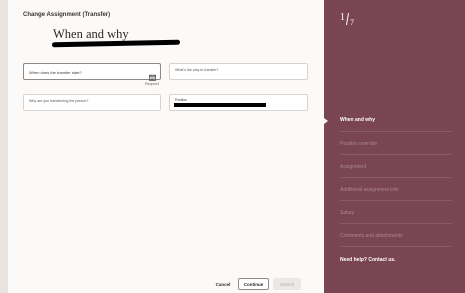 Image resolution: width=465 pixels, height=293 pixels. I want to click on submit-button: Submit, so click(287, 284).